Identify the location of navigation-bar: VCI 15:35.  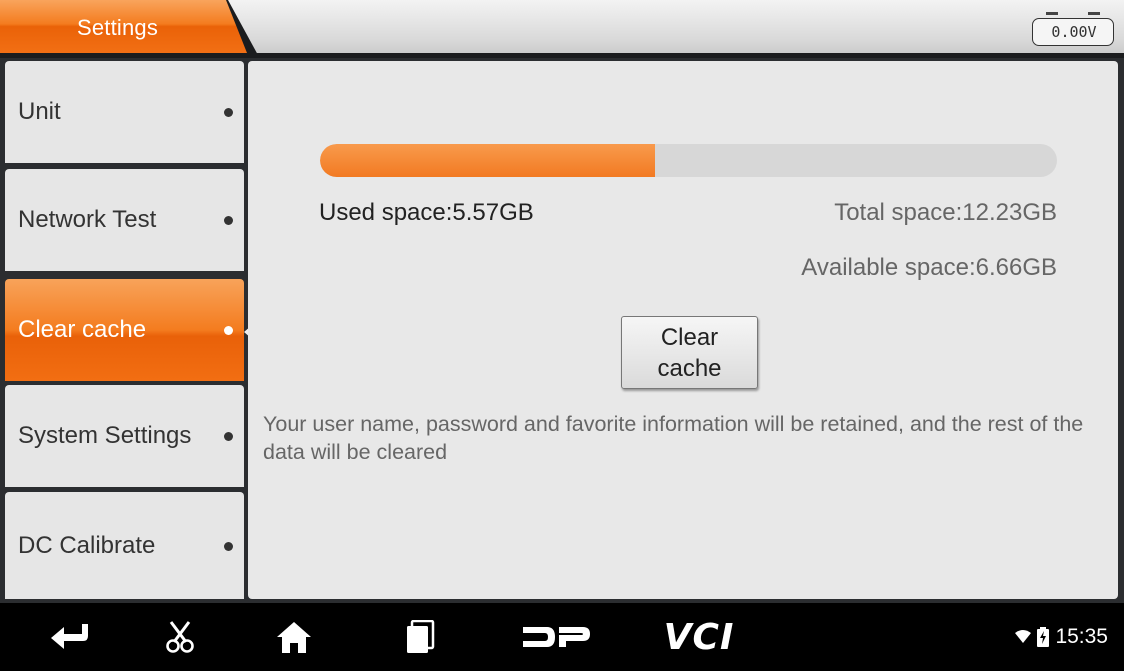
(562, 637).